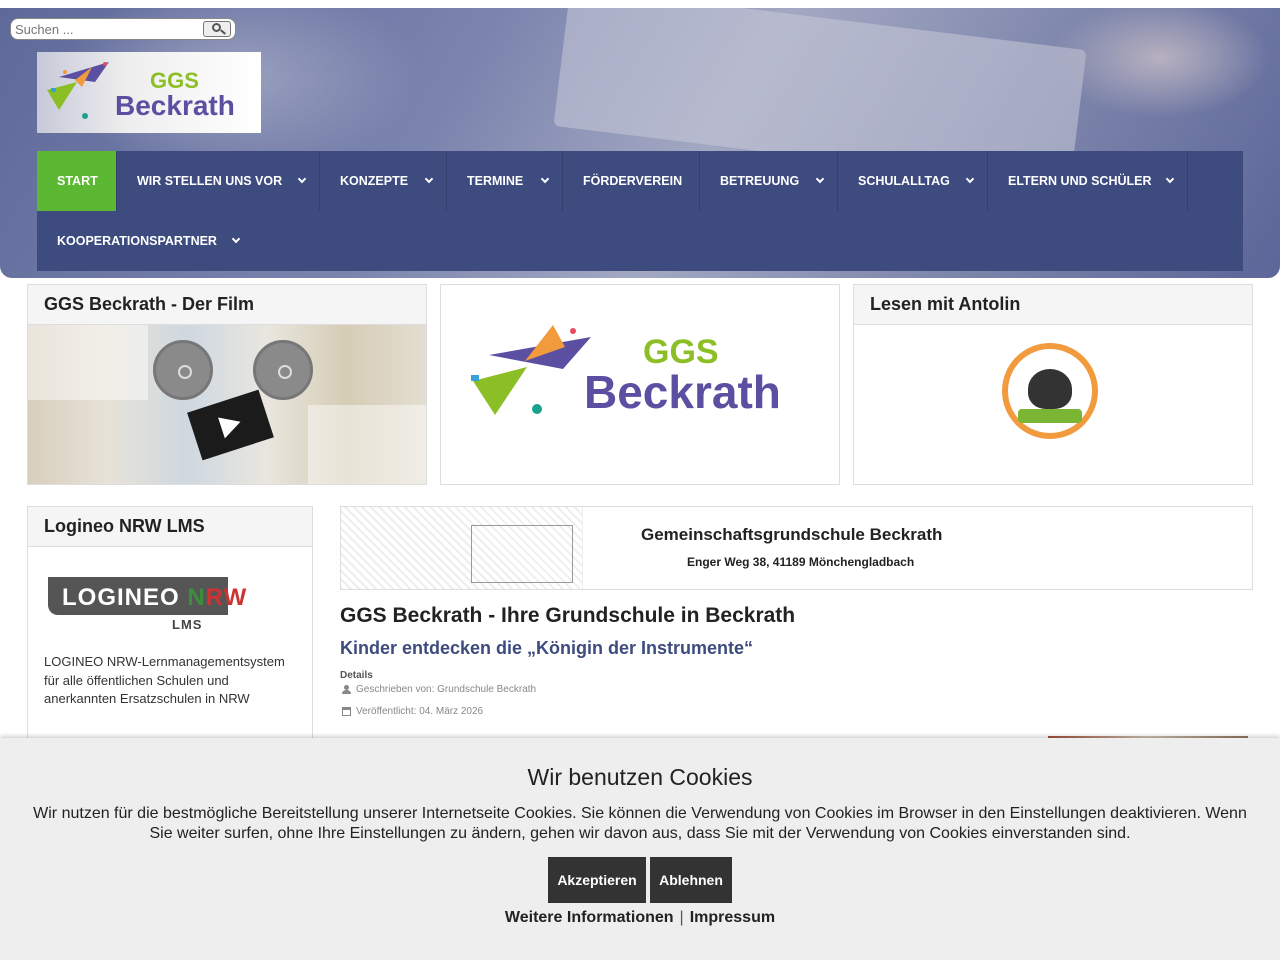 The image size is (1280, 960). I want to click on calendar-icon, so click(346, 711).